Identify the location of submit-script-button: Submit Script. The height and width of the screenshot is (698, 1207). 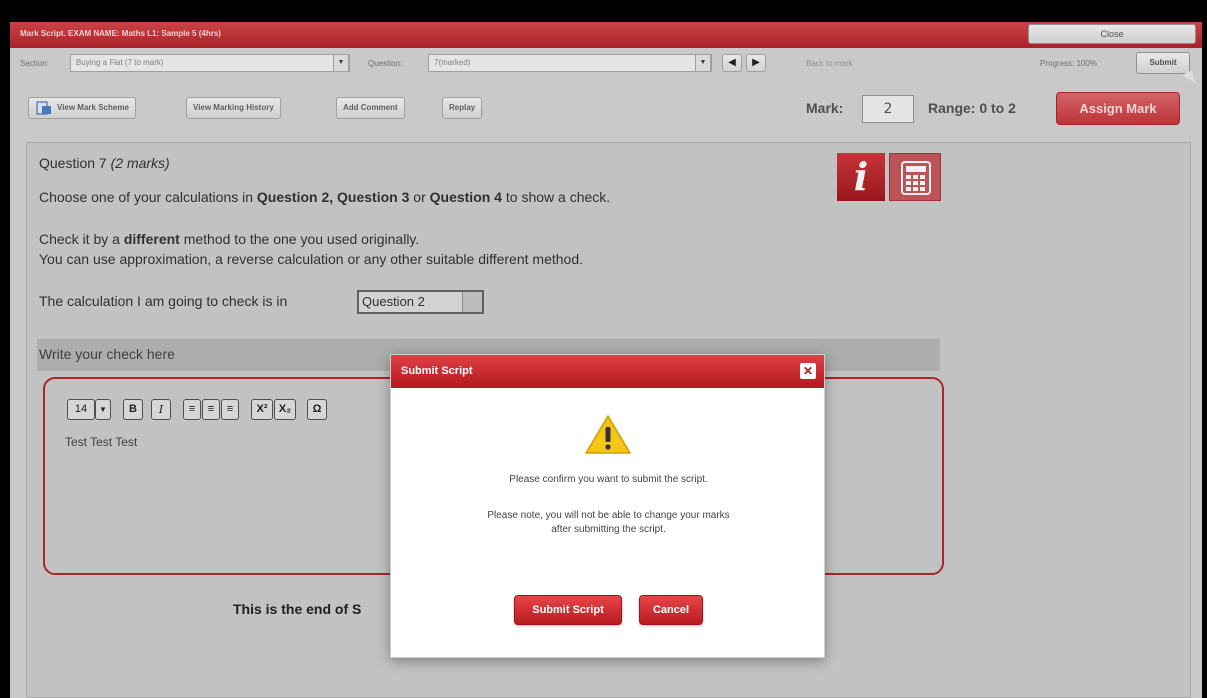
(568, 610).